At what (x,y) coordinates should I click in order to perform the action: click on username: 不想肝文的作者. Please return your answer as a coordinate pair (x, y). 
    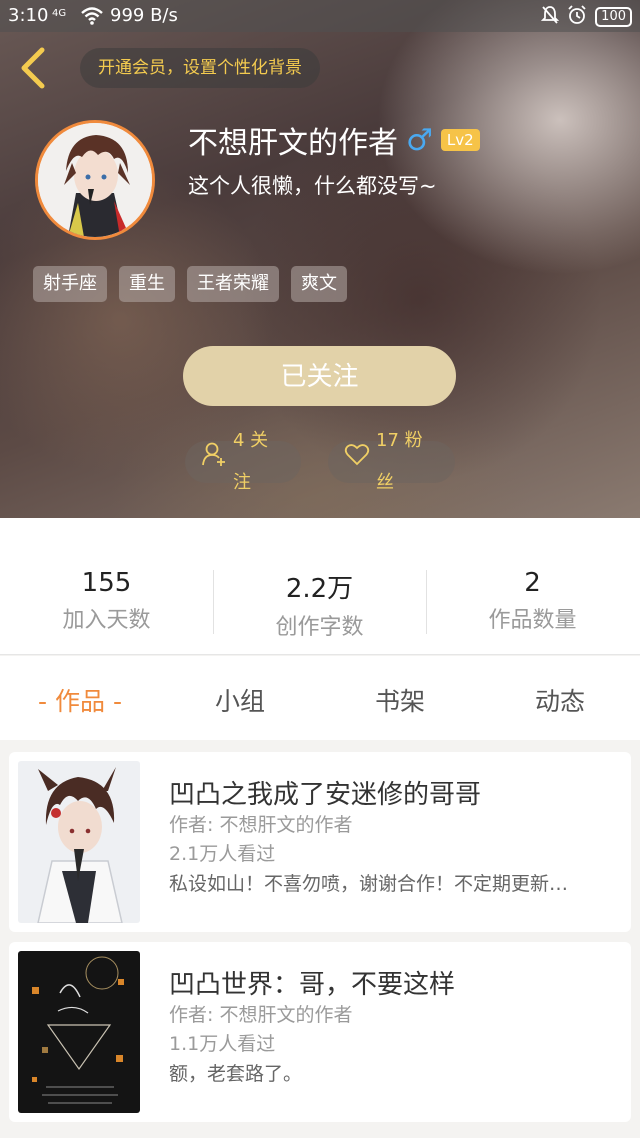
    Looking at the image, I should click on (293, 143).